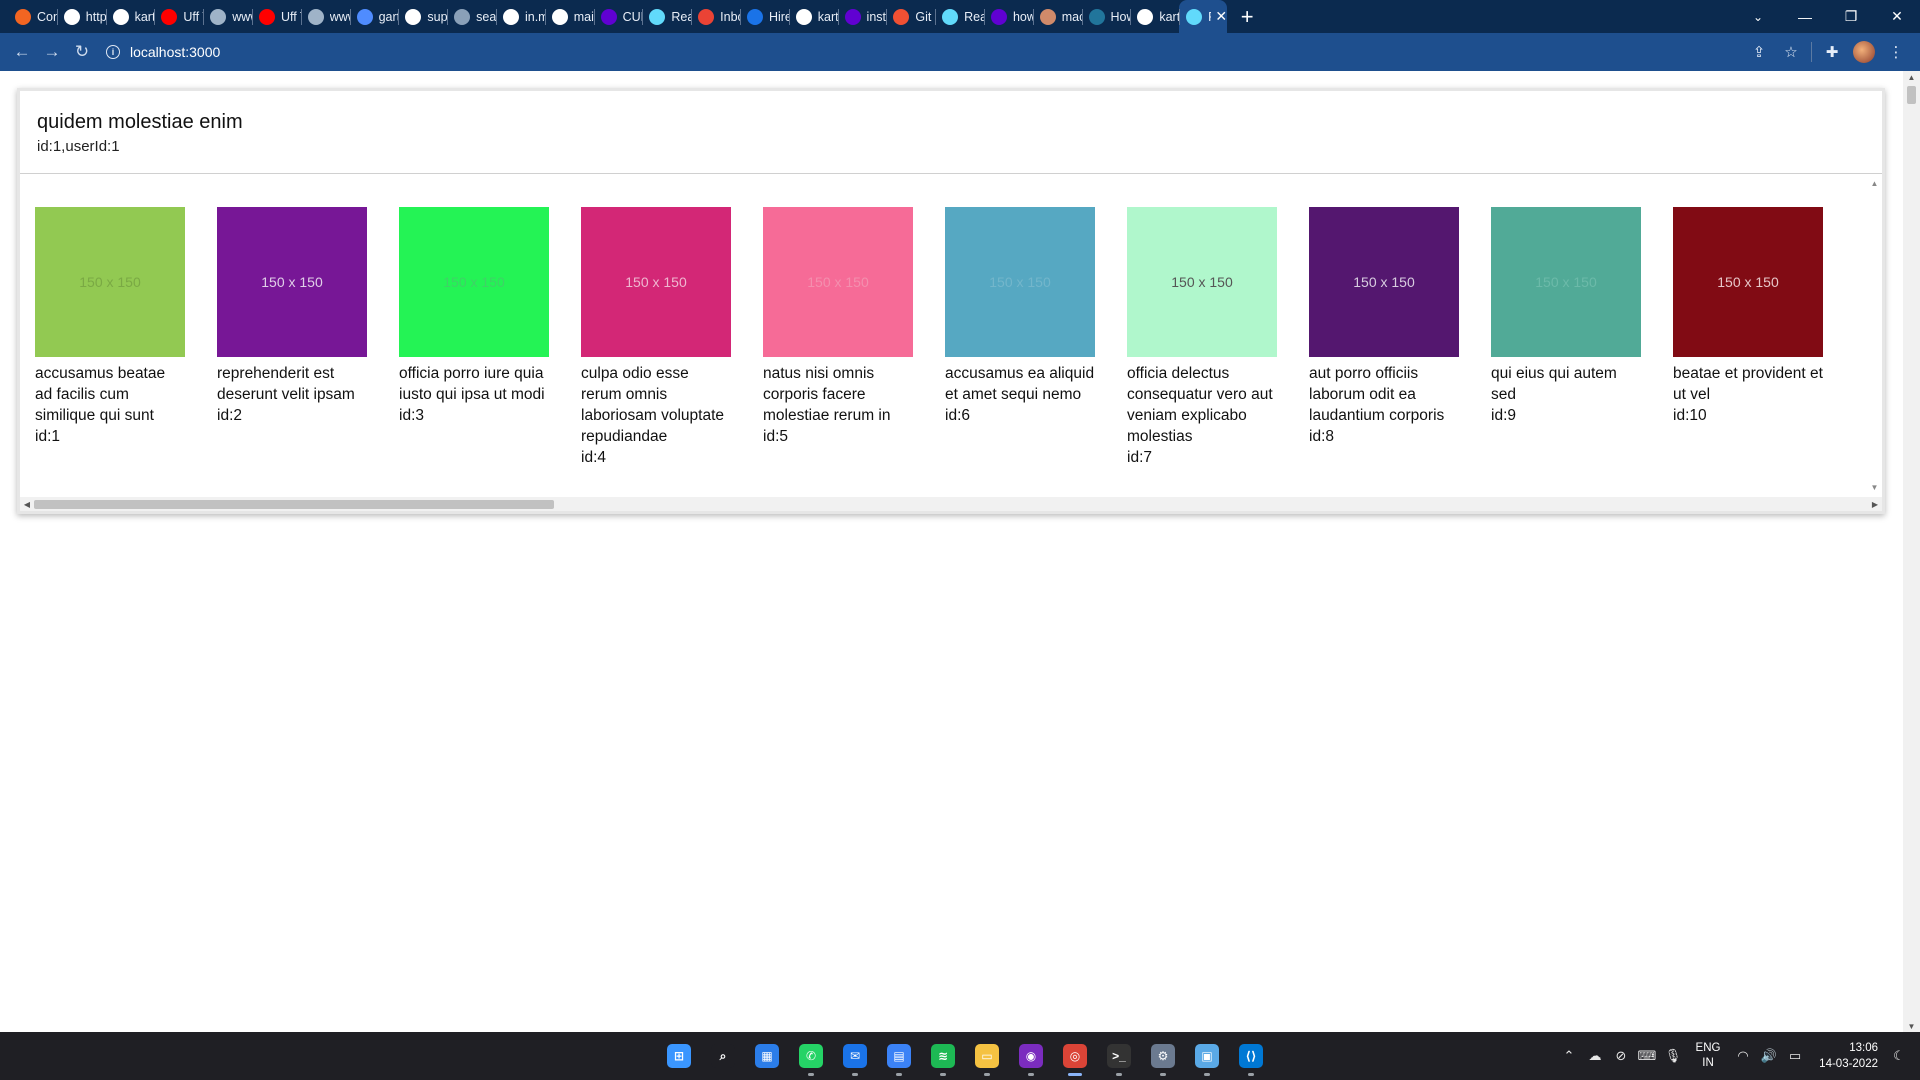 The image size is (1920, 1080). I want to click on onedrive-cloud-icon: ☁, so click(1595, 1056).